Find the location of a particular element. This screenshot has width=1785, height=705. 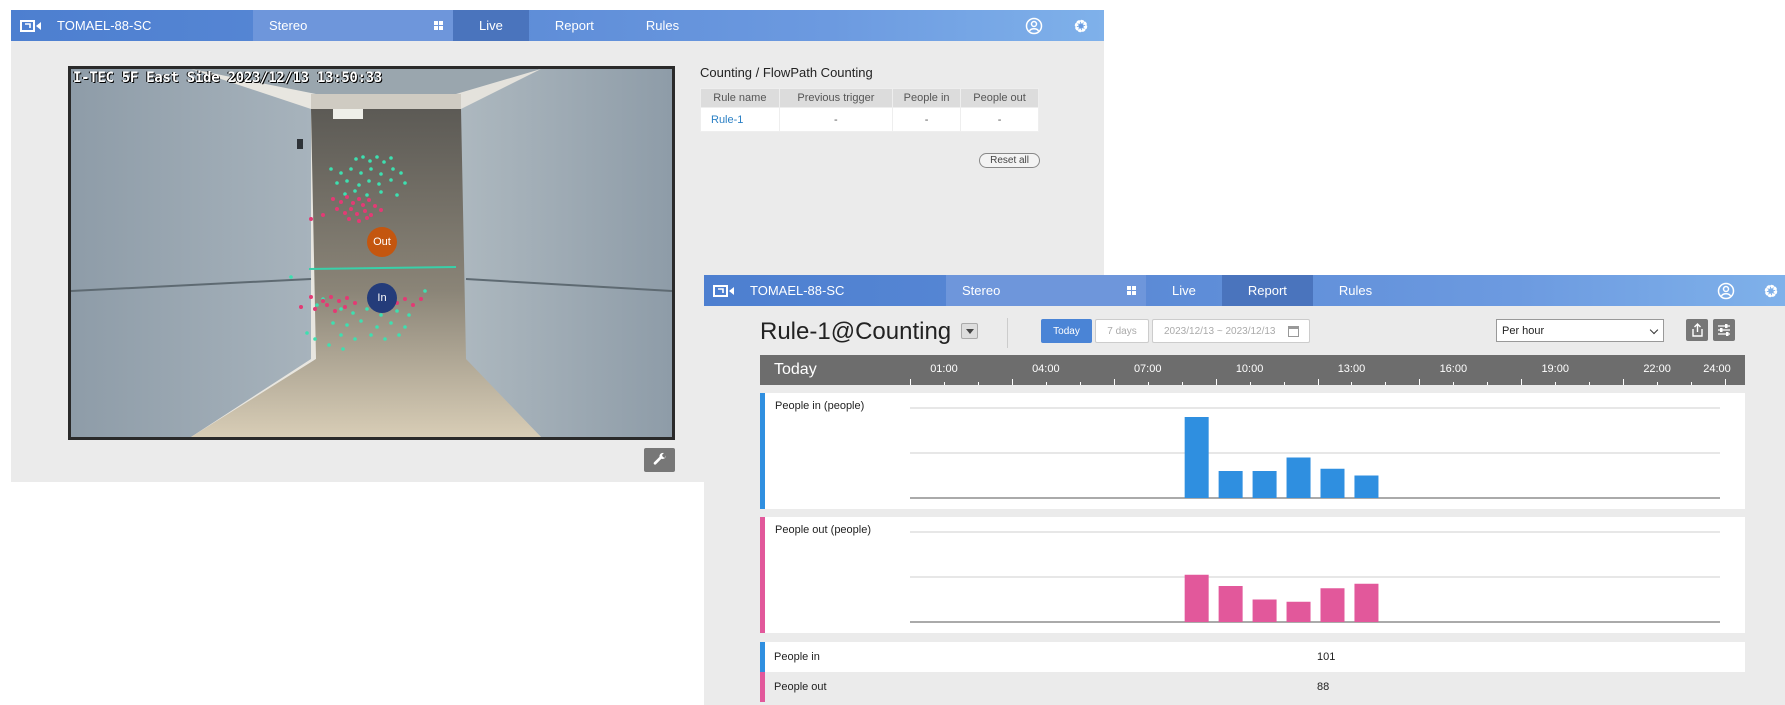

total-people-out-row: People out 88 is located at coordinates (1252, 687).